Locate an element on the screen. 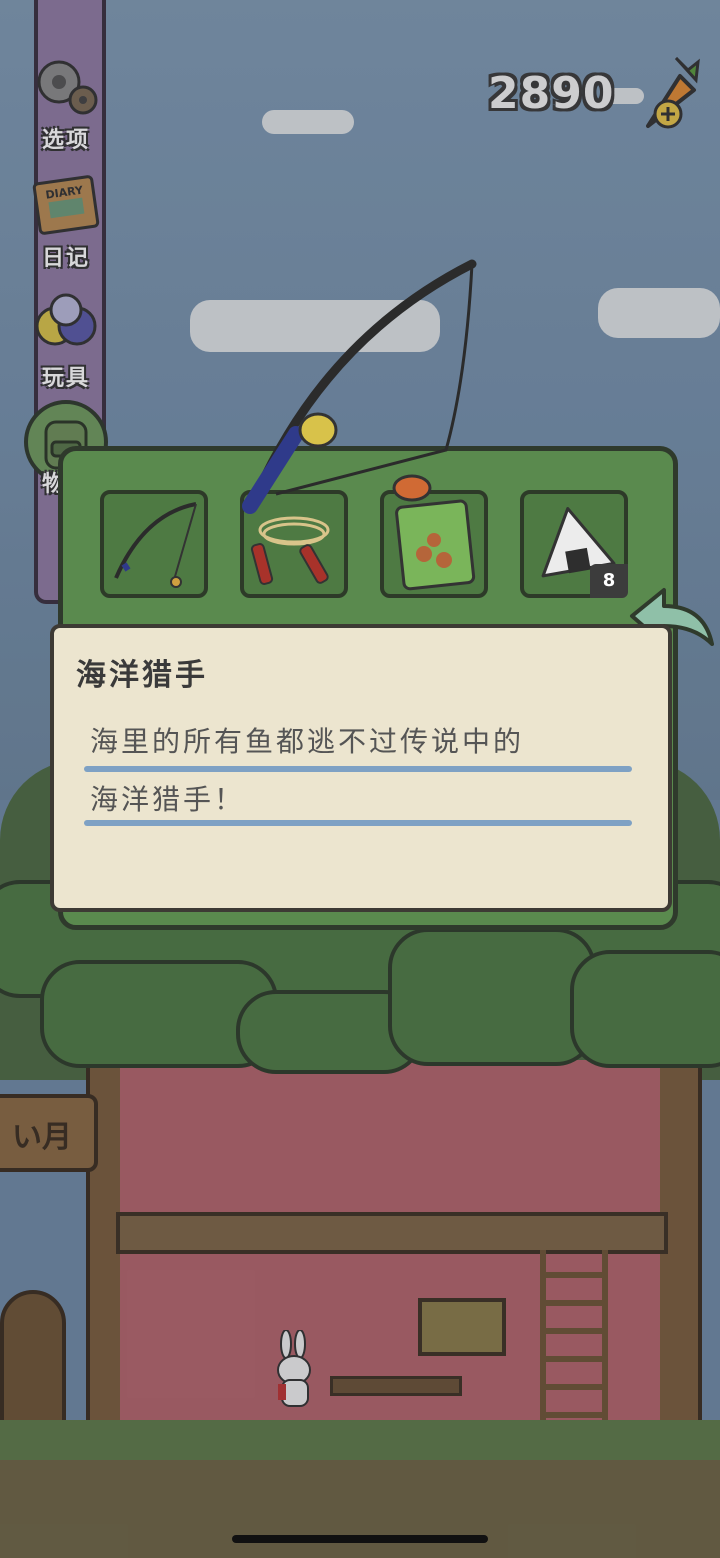 The image size is (720, 1558). item-description-line: 海里的所有鱼都逃不过传说中的 is located at coordinates (307, 741).